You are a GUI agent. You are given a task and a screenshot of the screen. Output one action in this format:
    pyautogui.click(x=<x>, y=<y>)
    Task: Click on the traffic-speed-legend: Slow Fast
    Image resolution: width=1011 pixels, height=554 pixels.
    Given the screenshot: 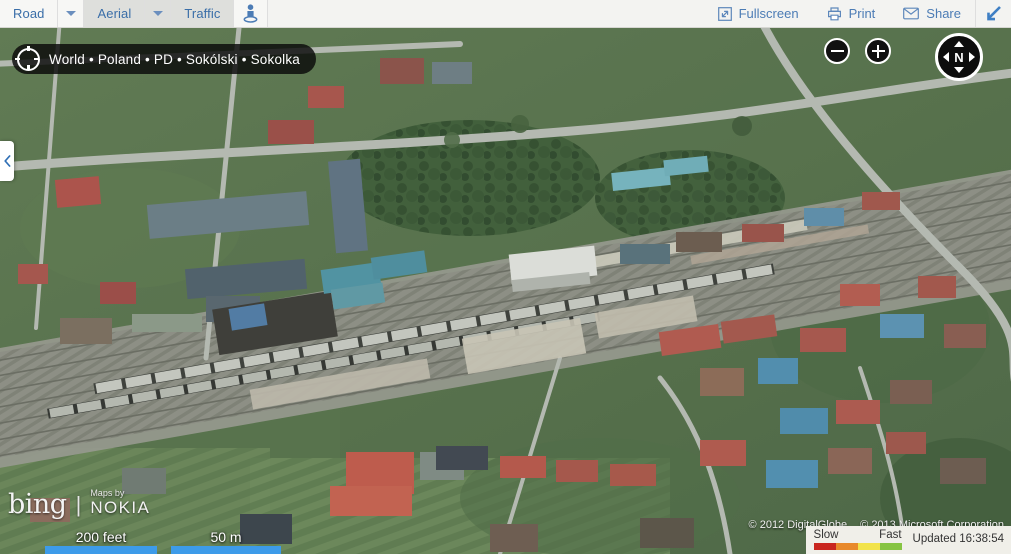 What is the action you would take?
    pyautogui.click(x=857, y=539)
    